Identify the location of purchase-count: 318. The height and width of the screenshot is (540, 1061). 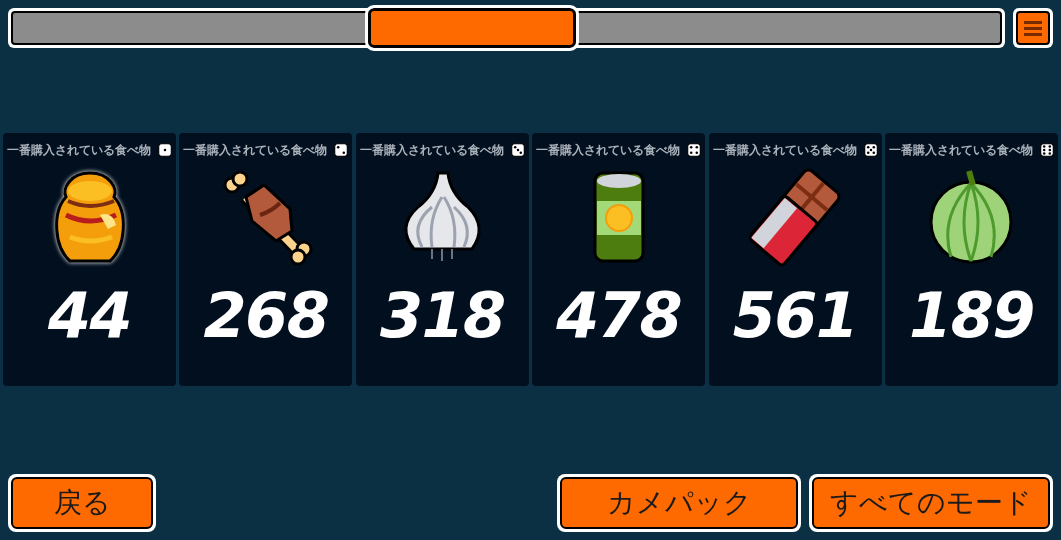
(442, 316).